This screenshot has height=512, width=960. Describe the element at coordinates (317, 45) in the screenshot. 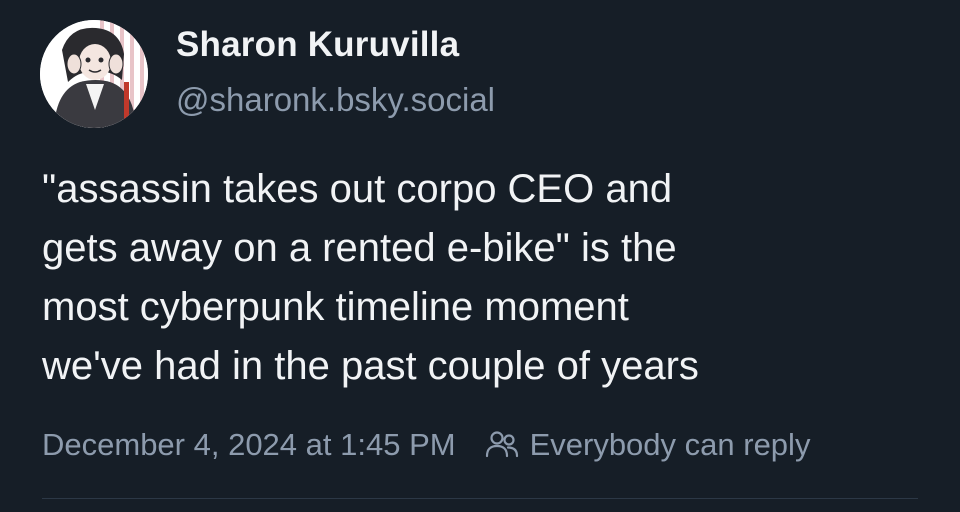

I see `author-display-name: Sharon Kuruvilla` at that location.